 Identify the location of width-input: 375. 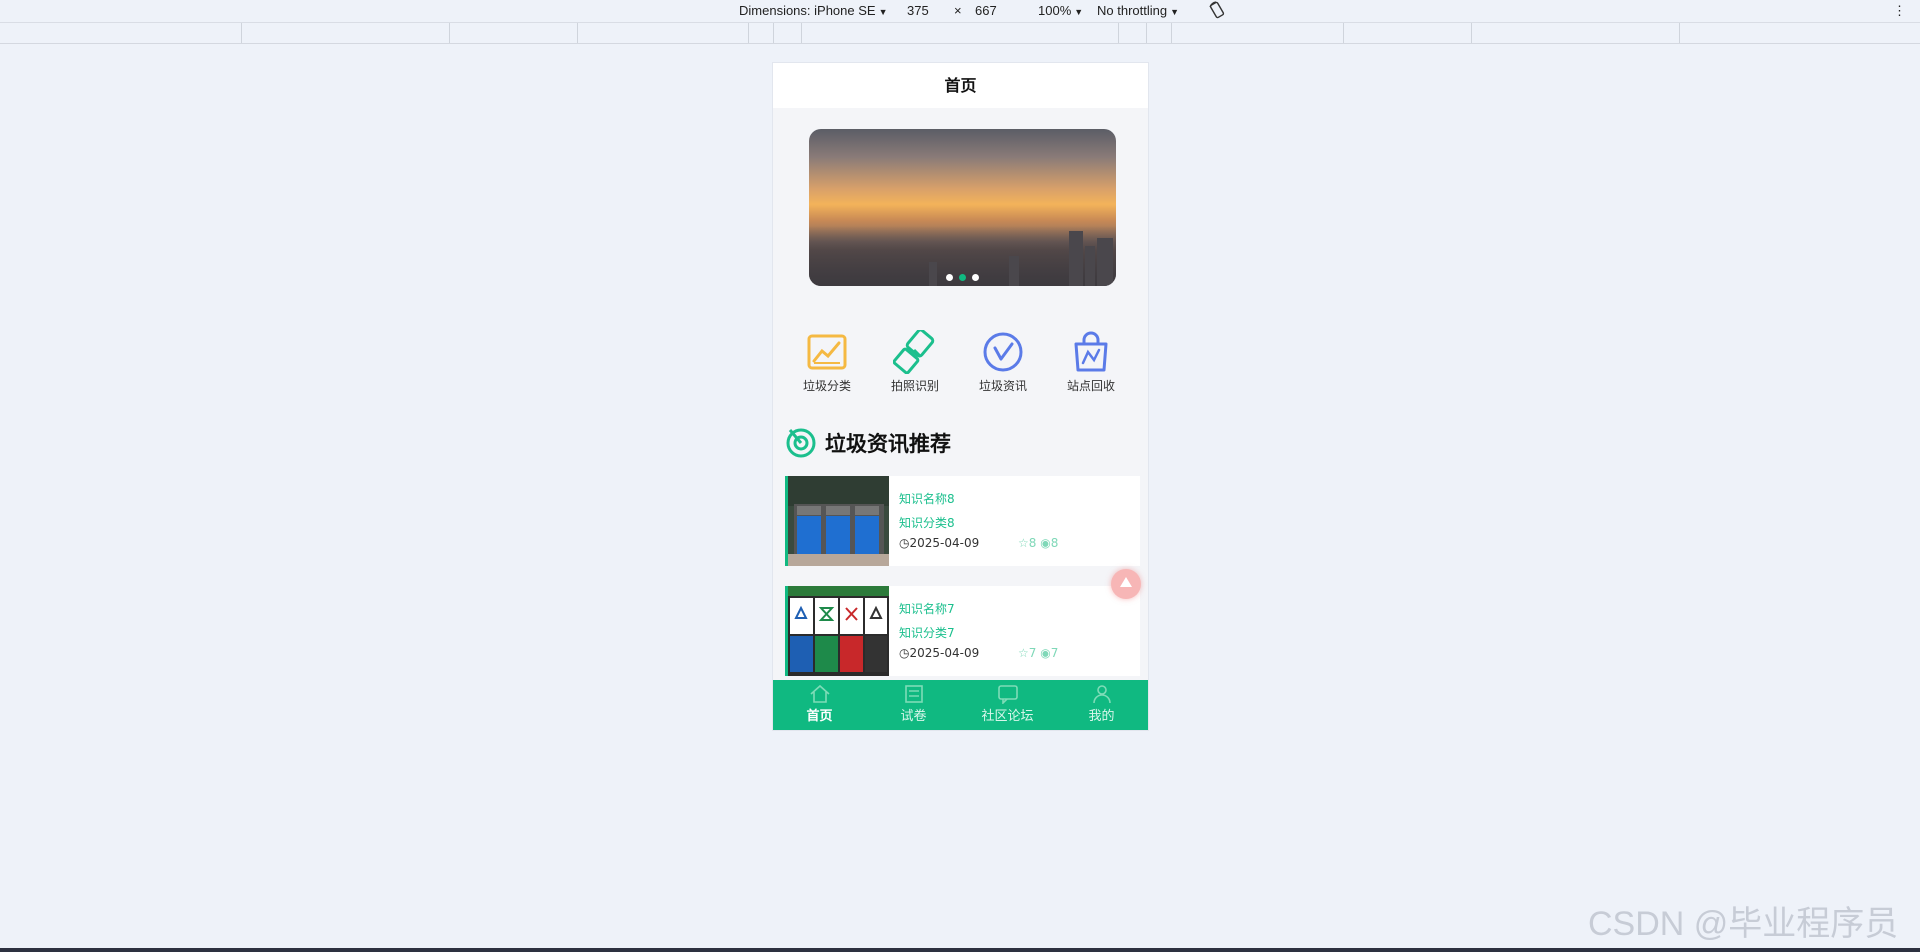
(918, 10).